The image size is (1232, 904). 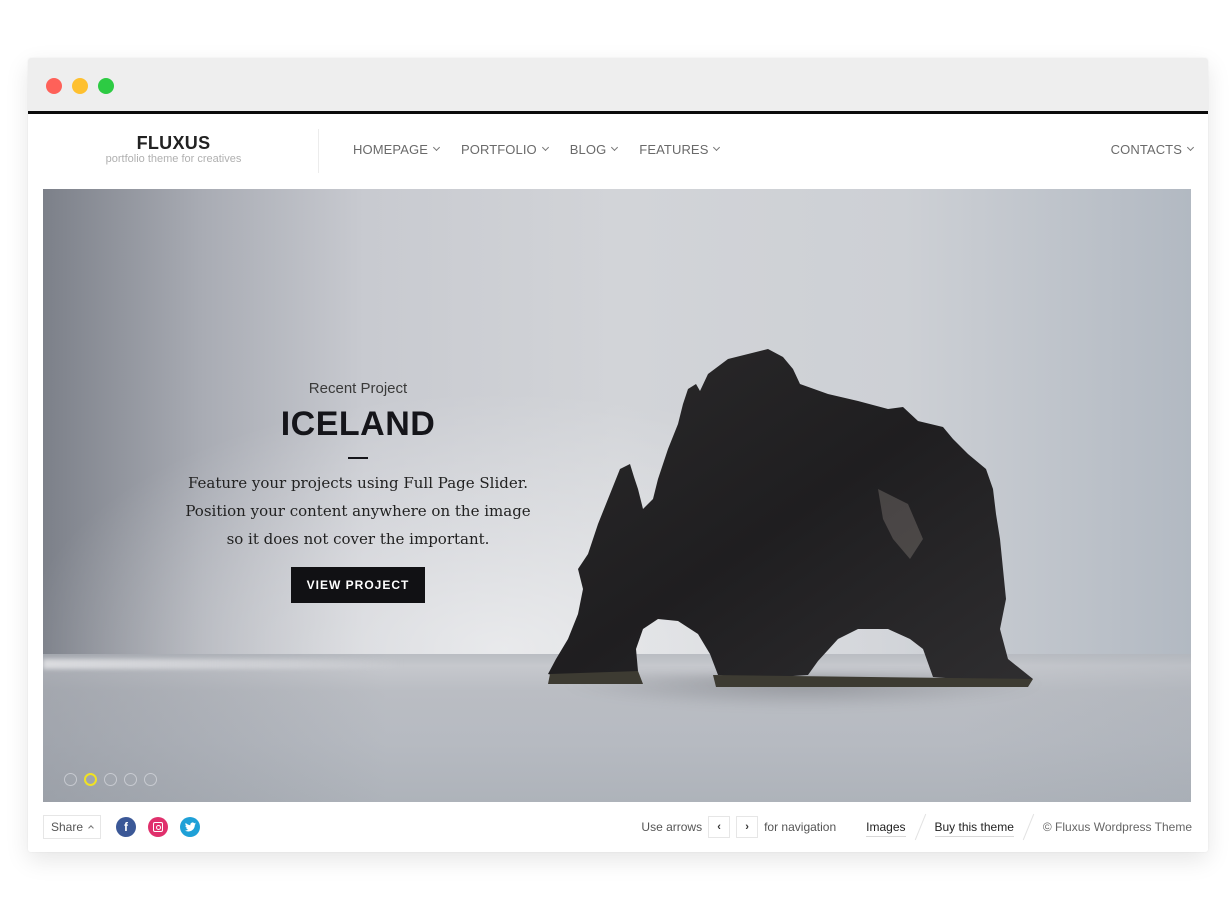 I want to click on main-nav: HOMEPAGE PORTFOLIO BLOG FEATURES, so click(x=537, y=149).